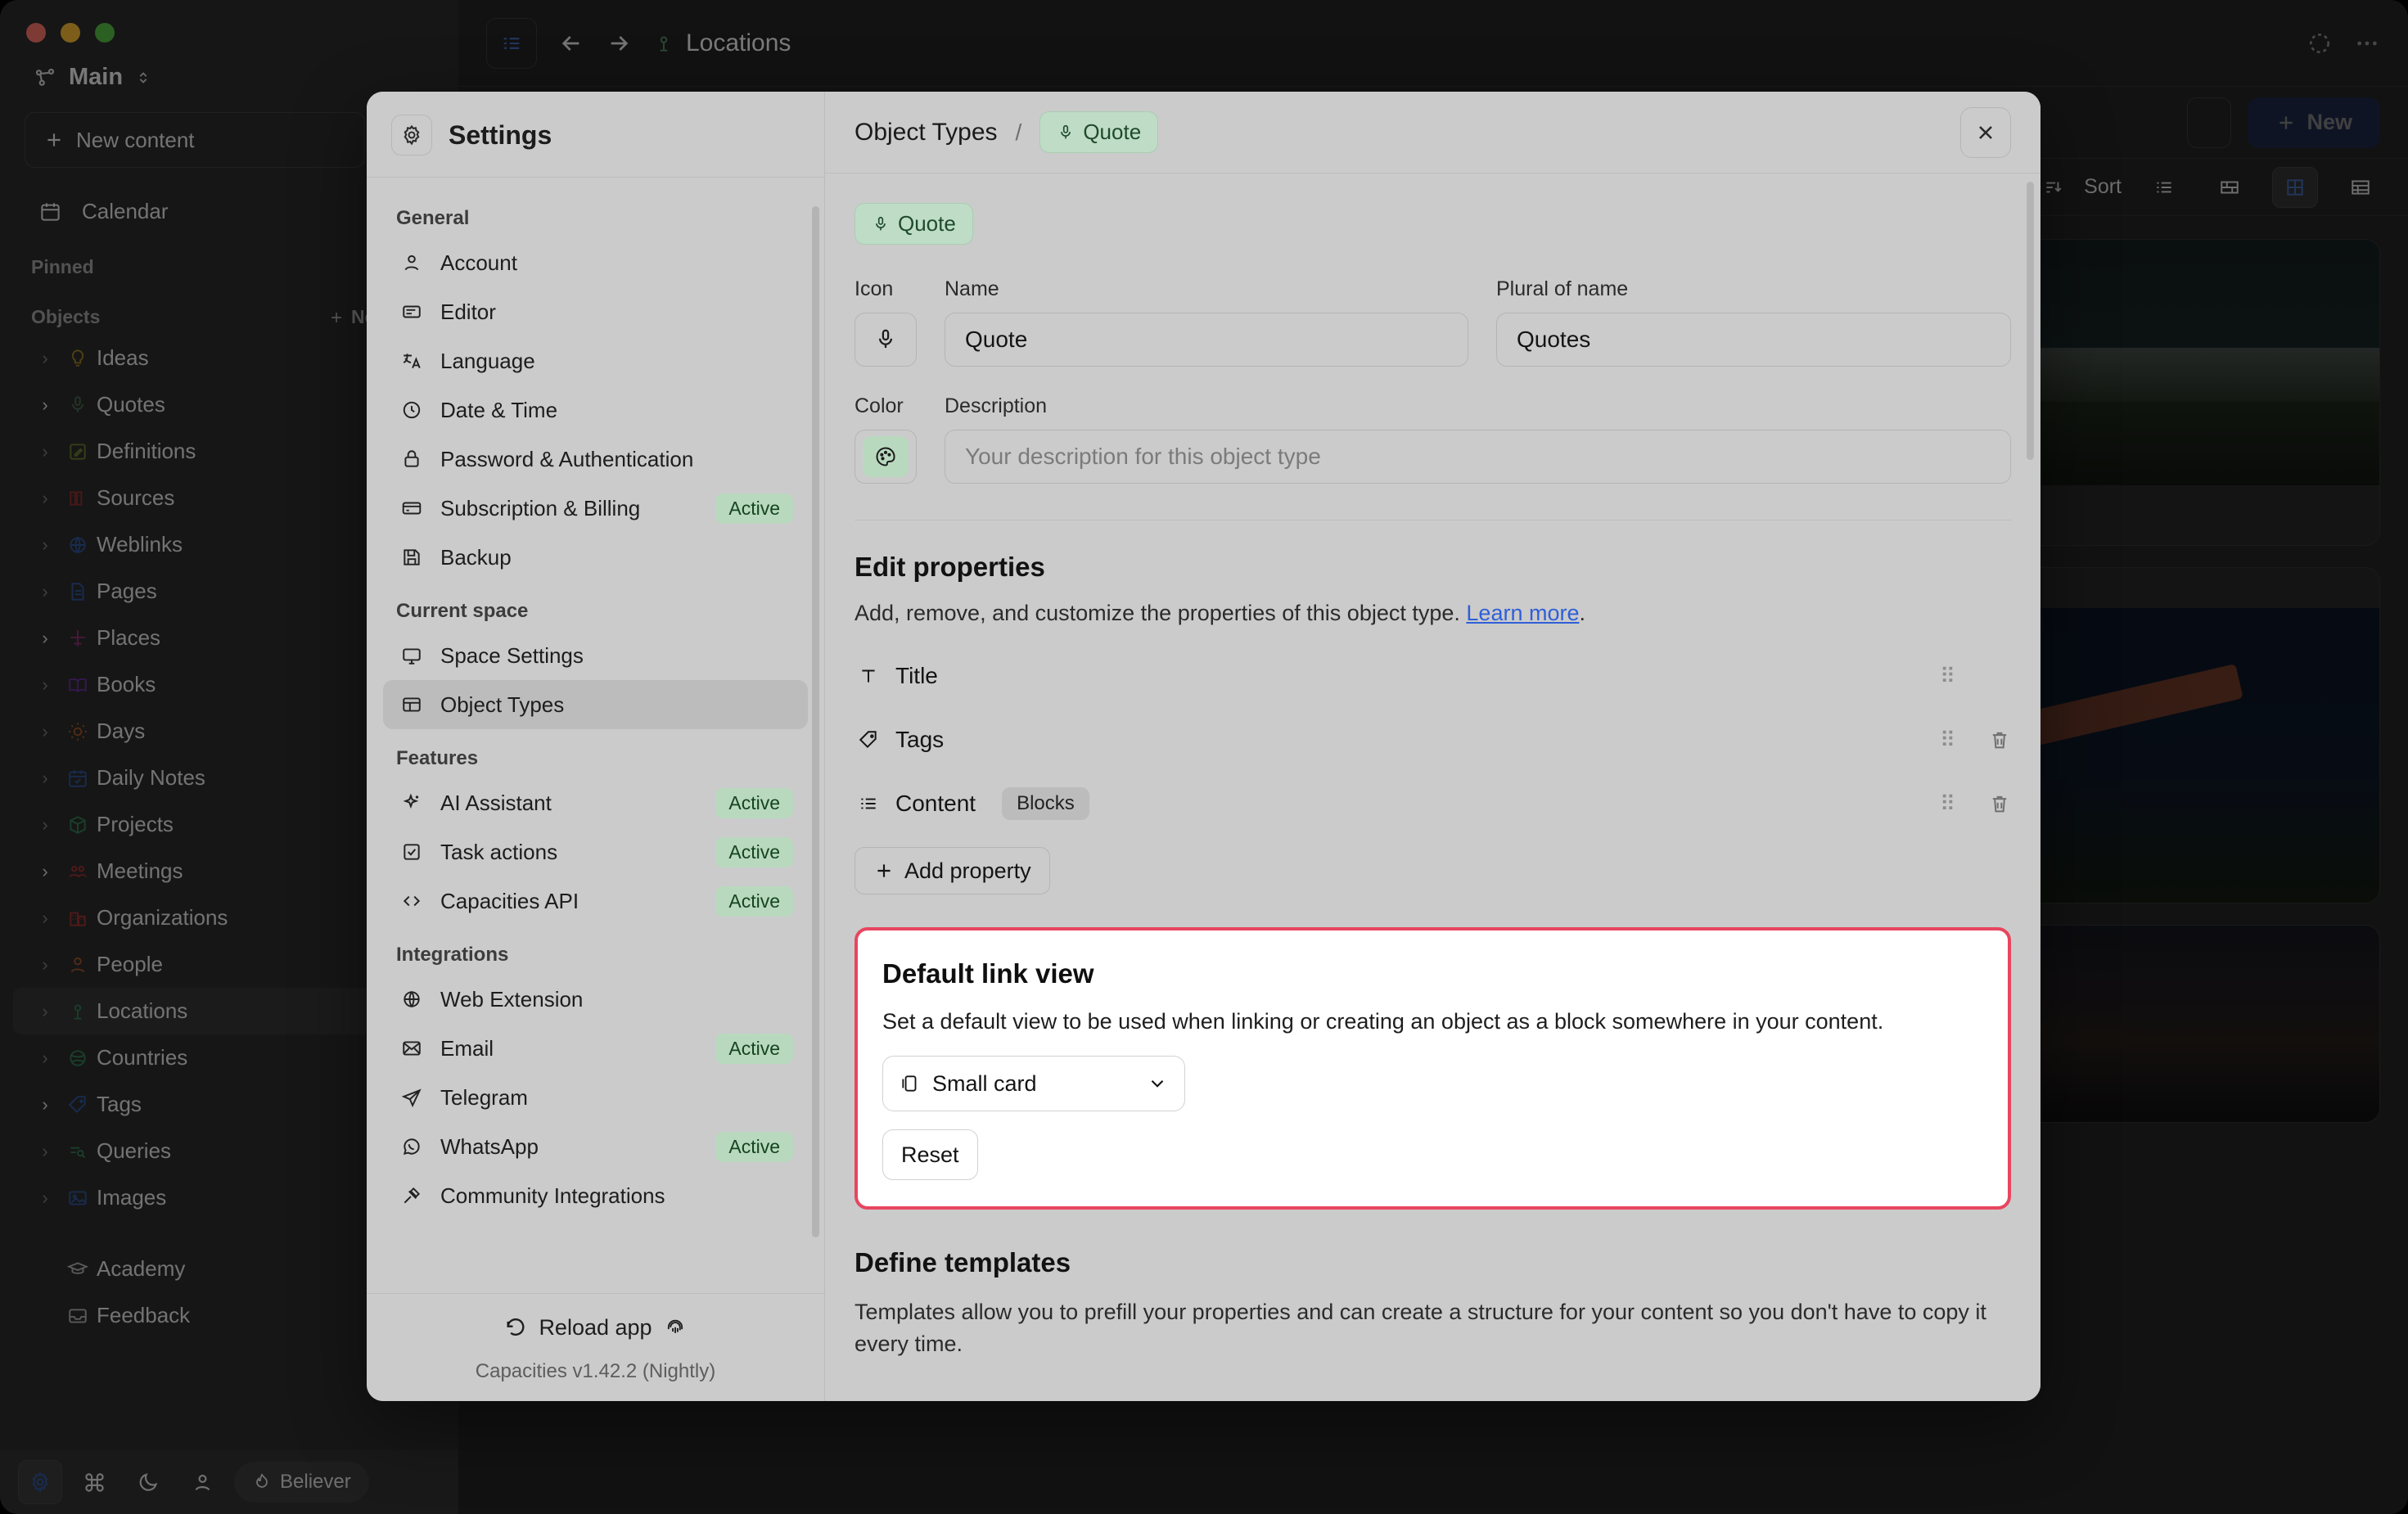 Image resolution: width=2408 pixels, height=1514 pixels. I want to click on settings-nav-item-object-types: Object Types, so click(595, 704).